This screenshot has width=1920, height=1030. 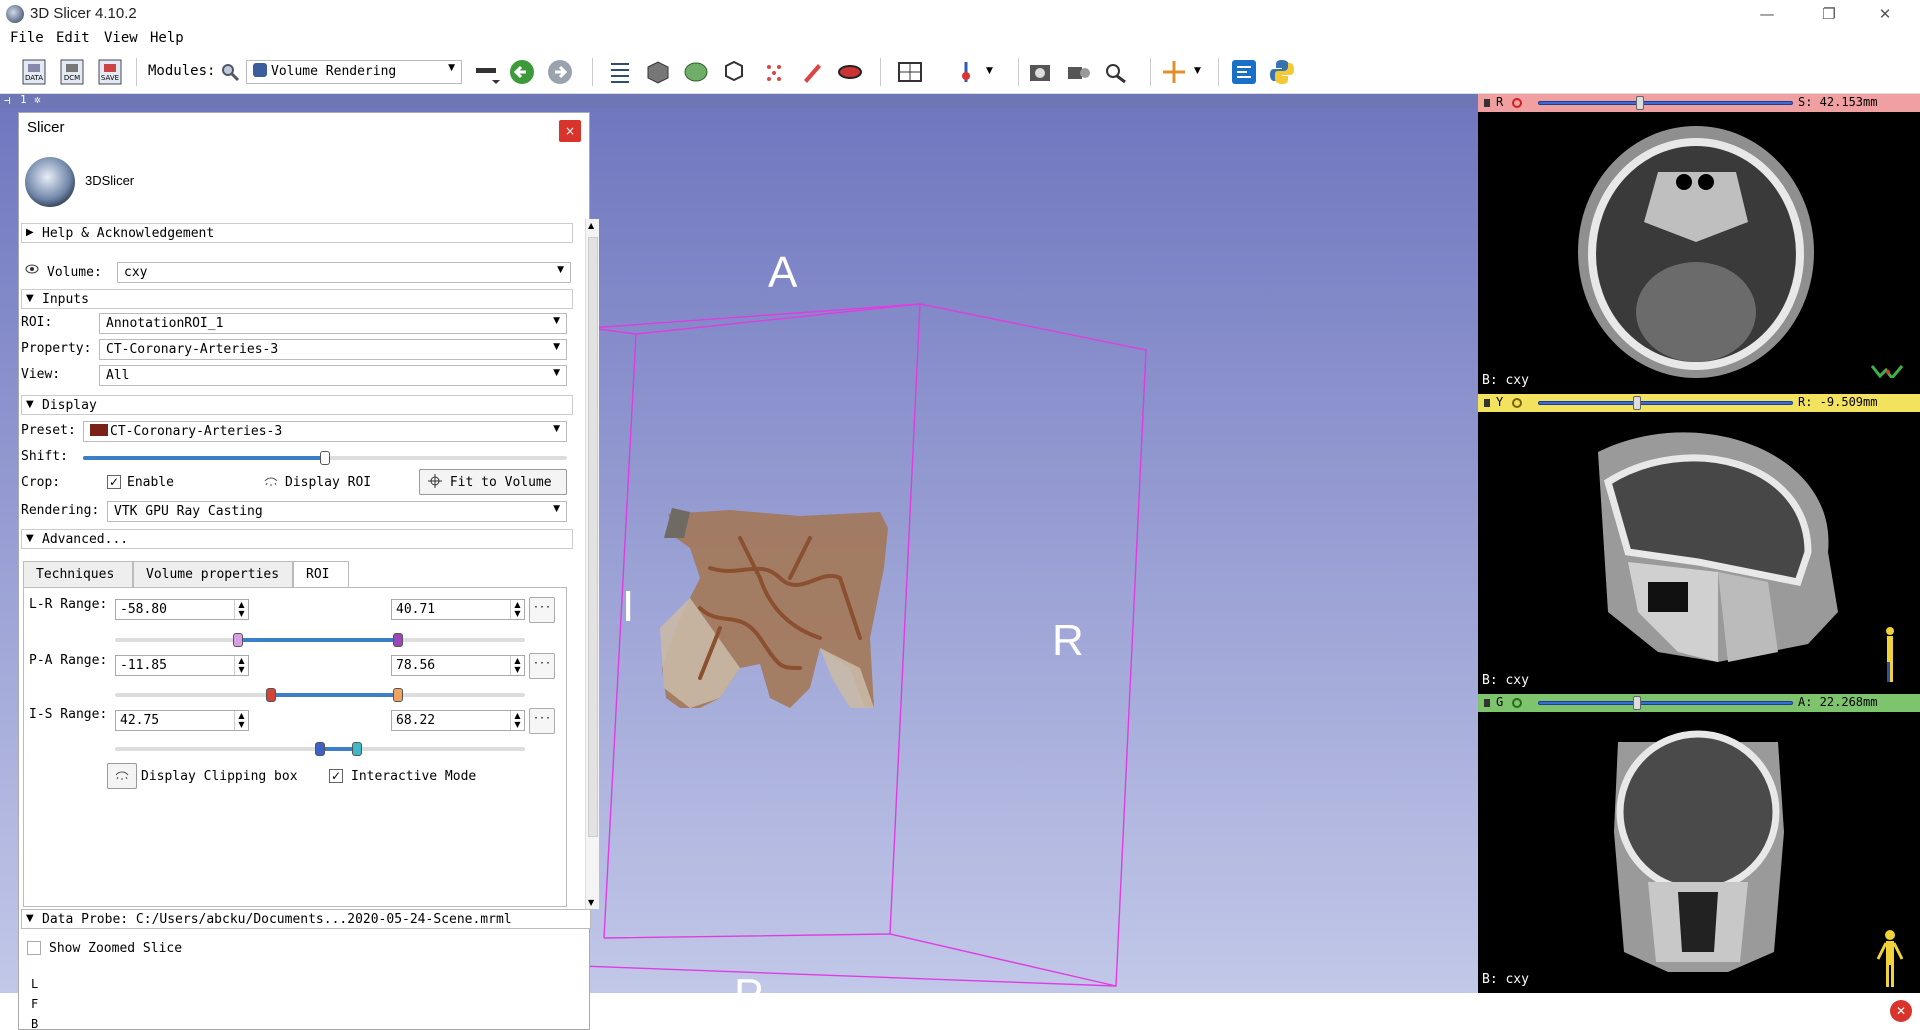 What do you see at coordinates (734, 72) in the screenshot?
I see `transforms-module-icon` at bounding box center [734, 72].